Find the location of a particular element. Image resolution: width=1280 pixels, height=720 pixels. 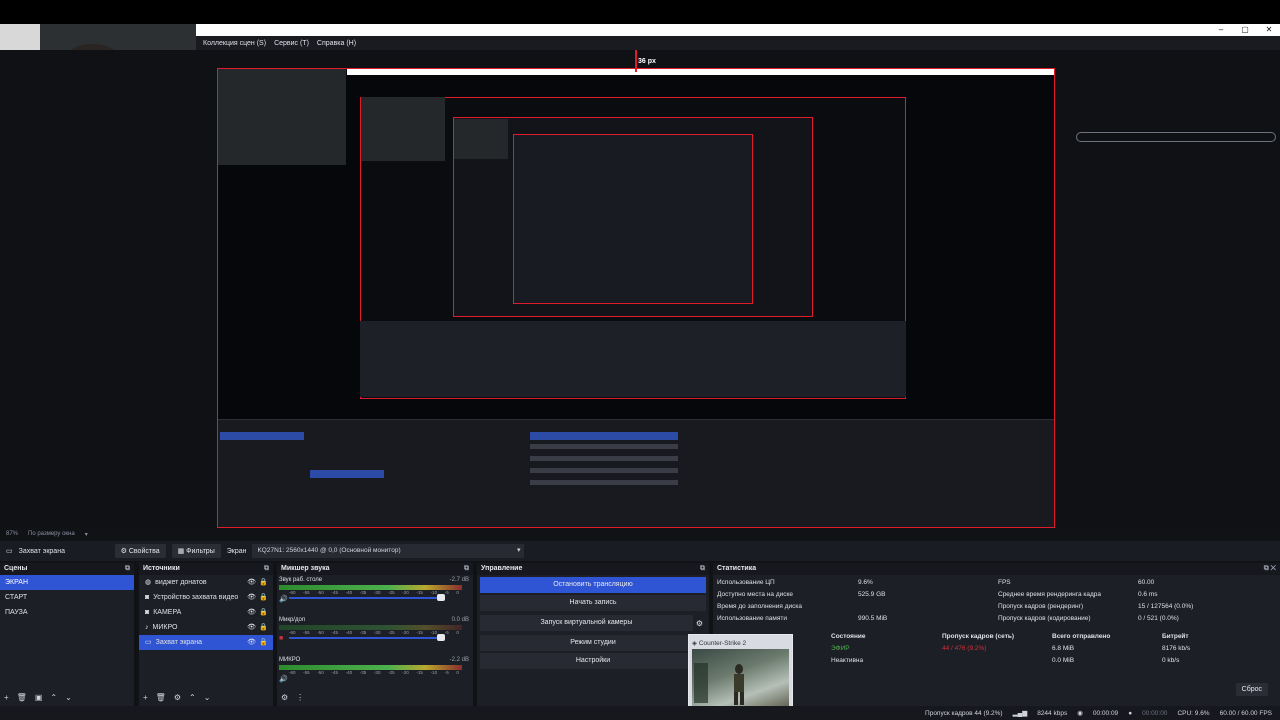

filters-button: ▦ Фильтры is located at coordinates (196, 551).